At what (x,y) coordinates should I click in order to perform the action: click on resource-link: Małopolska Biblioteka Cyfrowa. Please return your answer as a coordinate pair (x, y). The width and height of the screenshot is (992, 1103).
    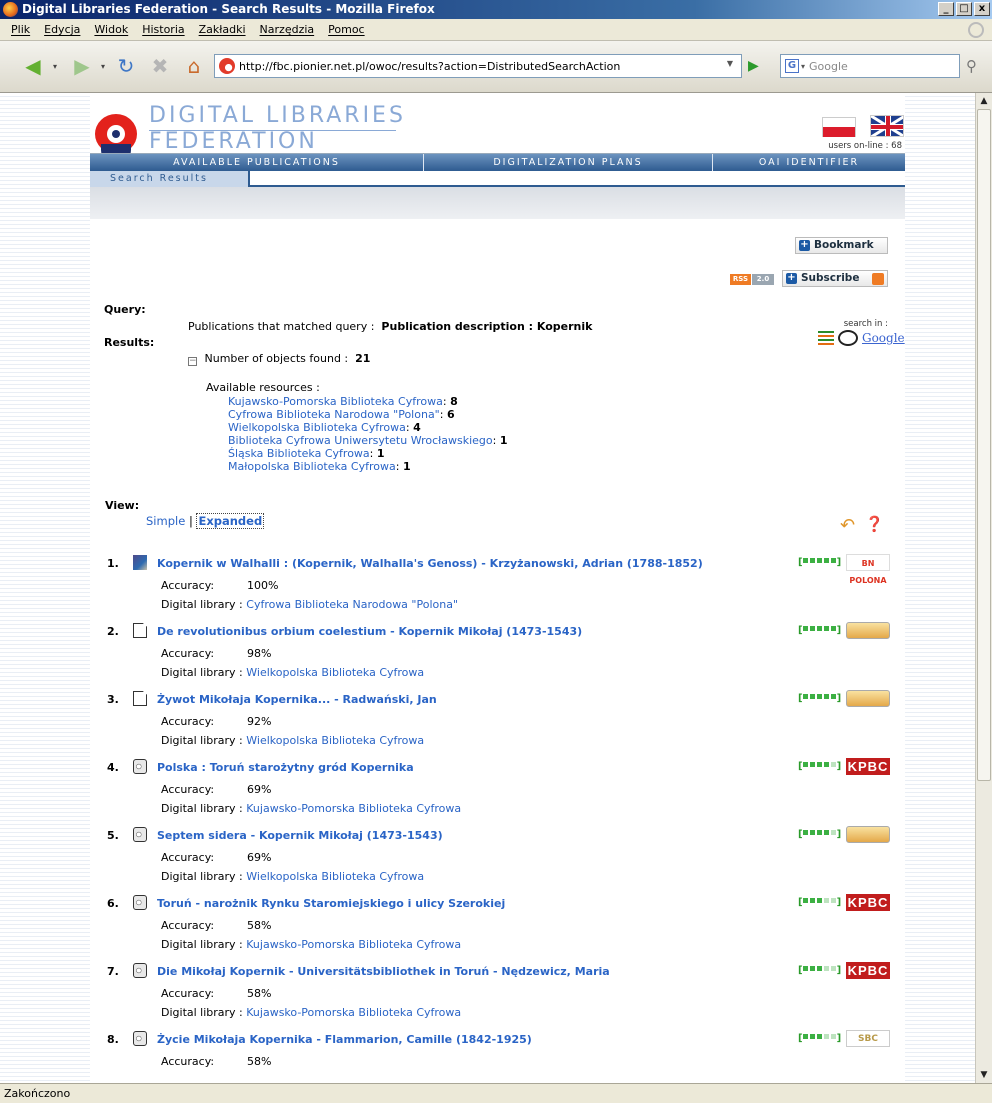
    Looking at the image, I should click on (312, 466).